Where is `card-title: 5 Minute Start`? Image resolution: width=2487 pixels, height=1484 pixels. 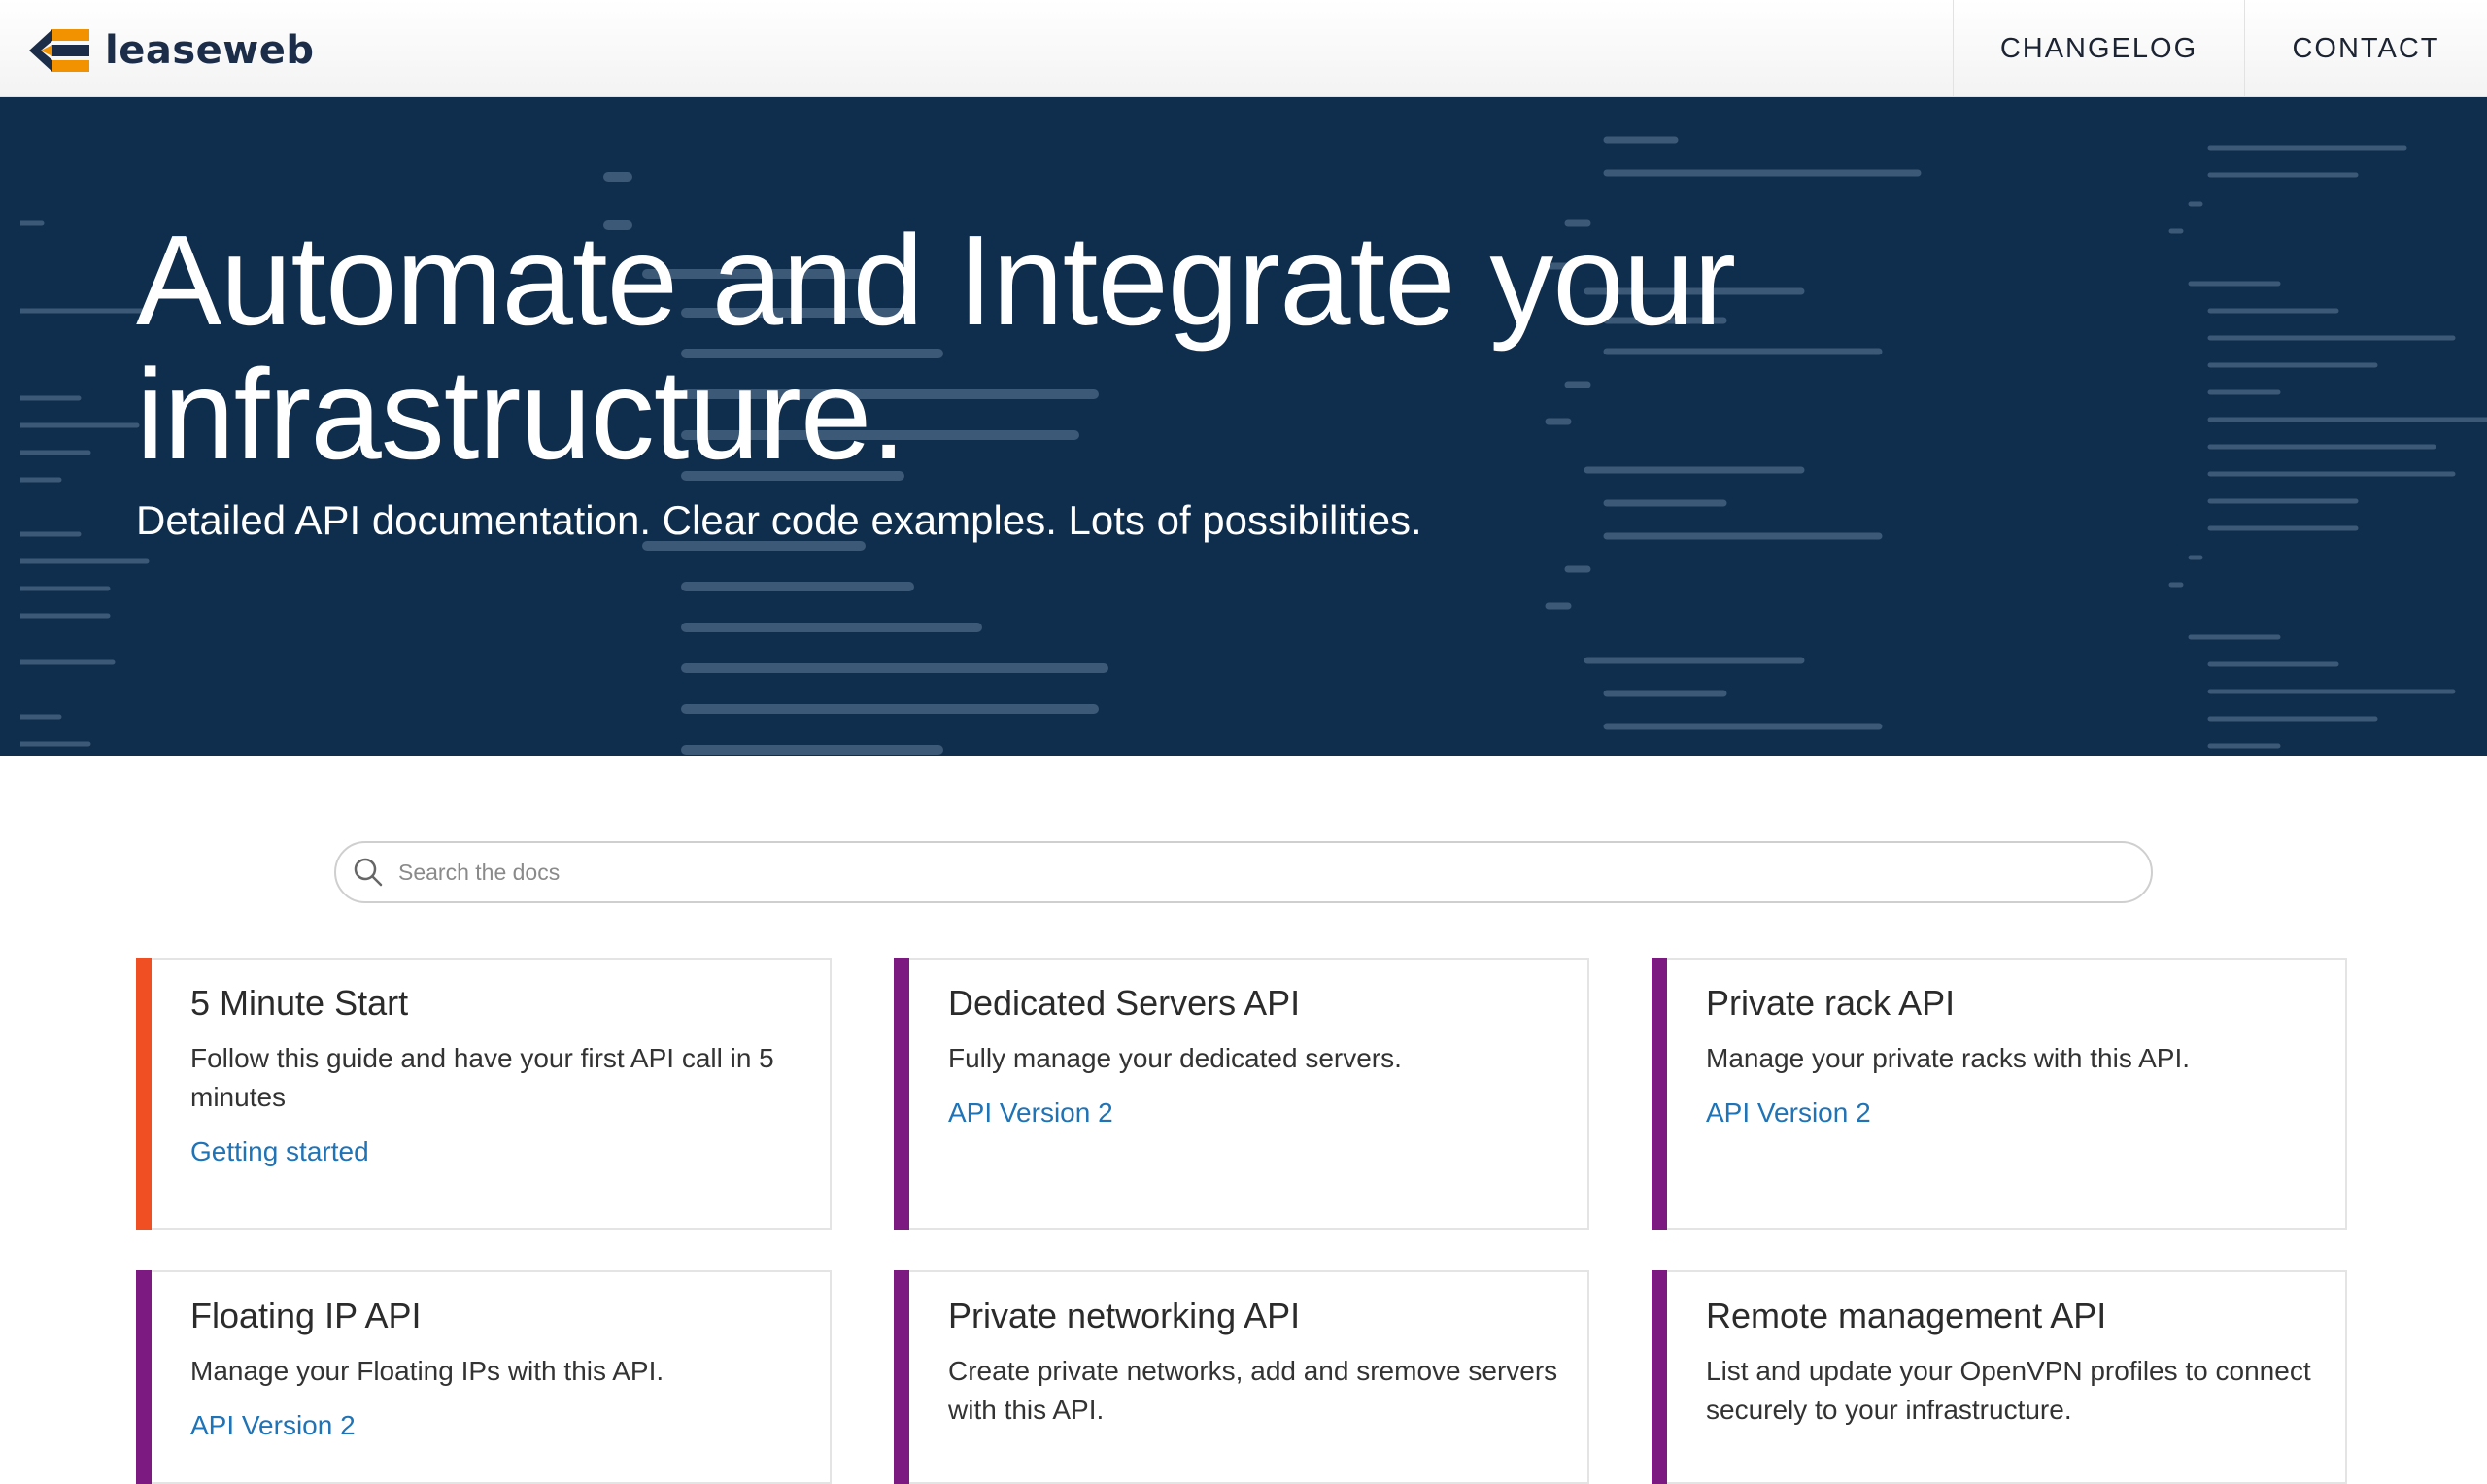 card-title: 5 Minute Start is located at coordinates (299, 1003).